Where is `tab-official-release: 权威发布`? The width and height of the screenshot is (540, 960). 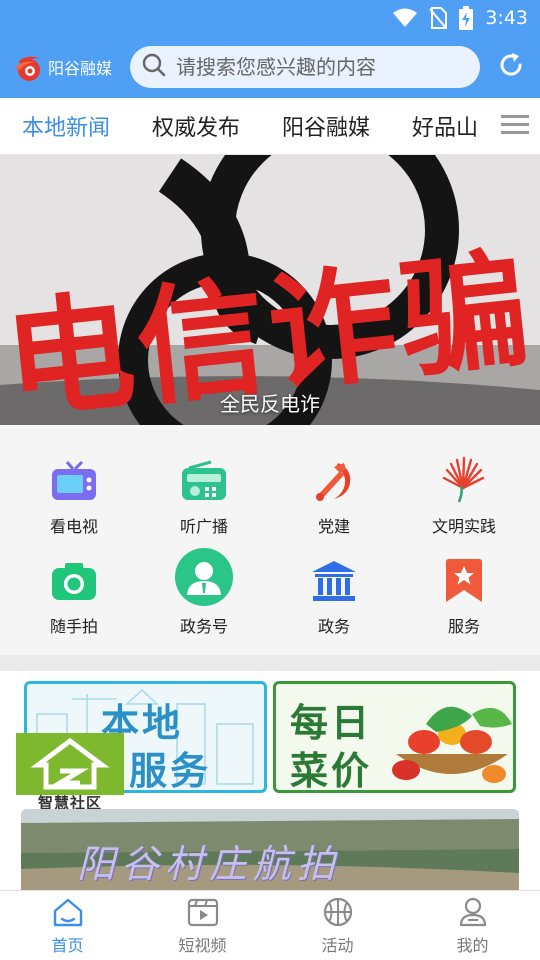 tab-official-release: 权威发布 is located at coordinates (175, 126).